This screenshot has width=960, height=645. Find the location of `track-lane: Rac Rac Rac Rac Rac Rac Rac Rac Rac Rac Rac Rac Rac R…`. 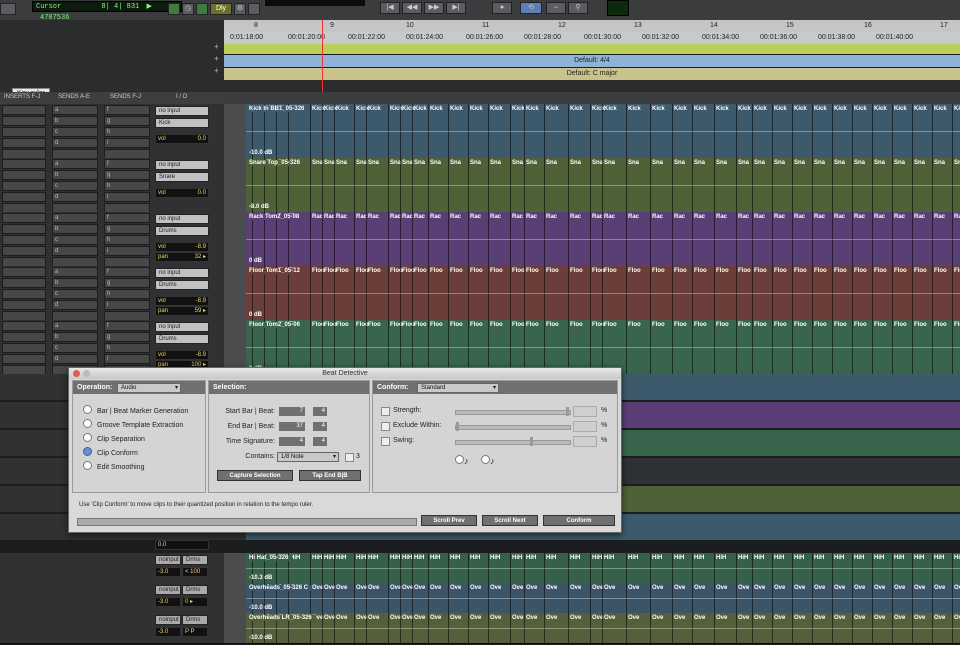

track-lane: Rac Rac Rac Rac Rac Rac Rac Rac Rac Rac Rac Rac Rac R… is located at coordinates (603, 239).